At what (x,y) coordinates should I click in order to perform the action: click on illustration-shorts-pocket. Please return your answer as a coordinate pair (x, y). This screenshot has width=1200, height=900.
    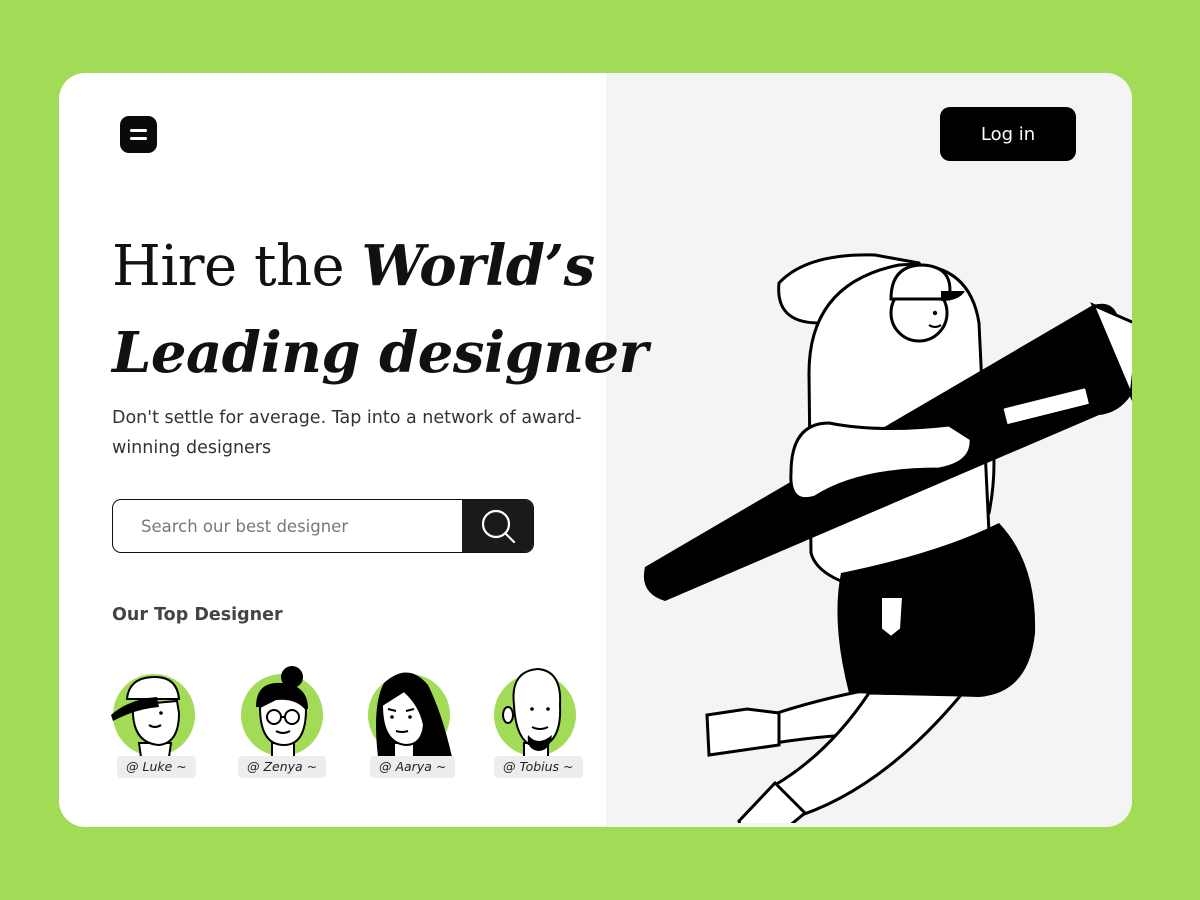
    Looking at the image, I should click on (892, 617).